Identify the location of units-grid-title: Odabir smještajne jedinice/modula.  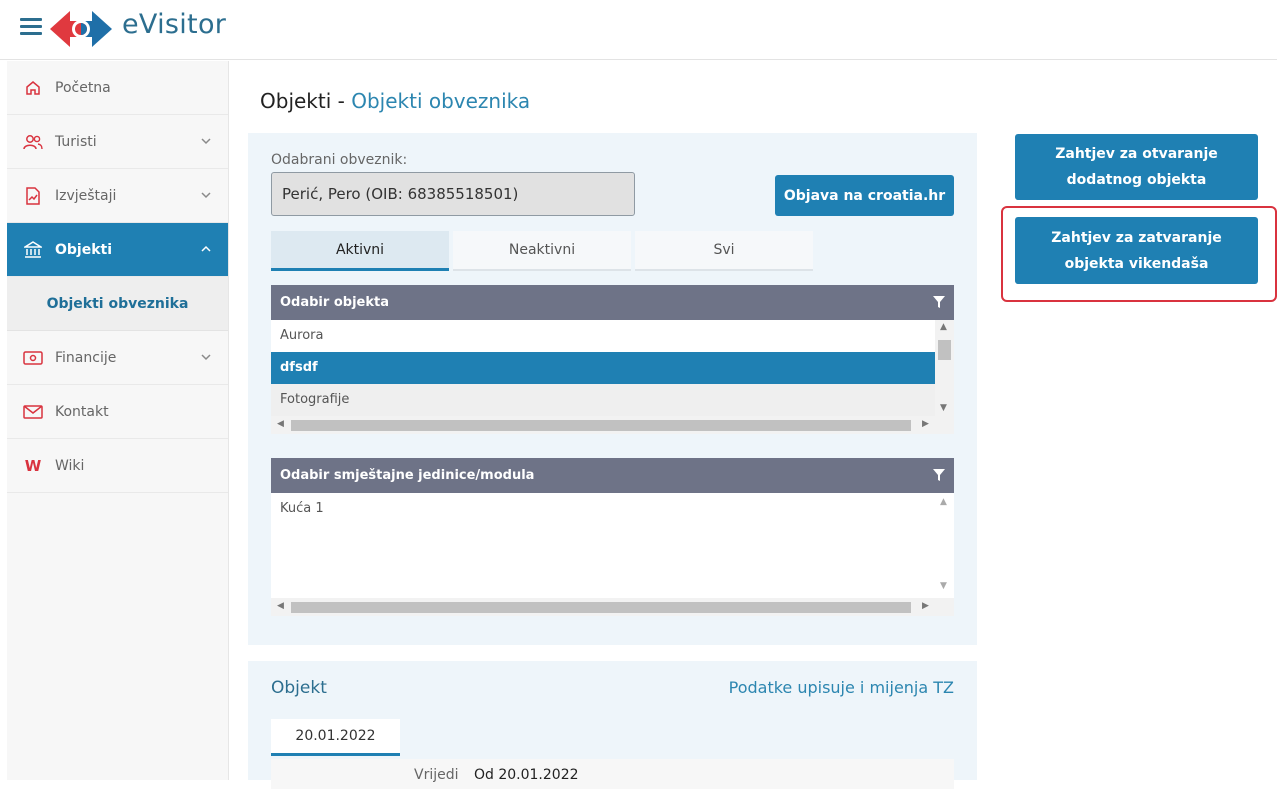
(407, 475).